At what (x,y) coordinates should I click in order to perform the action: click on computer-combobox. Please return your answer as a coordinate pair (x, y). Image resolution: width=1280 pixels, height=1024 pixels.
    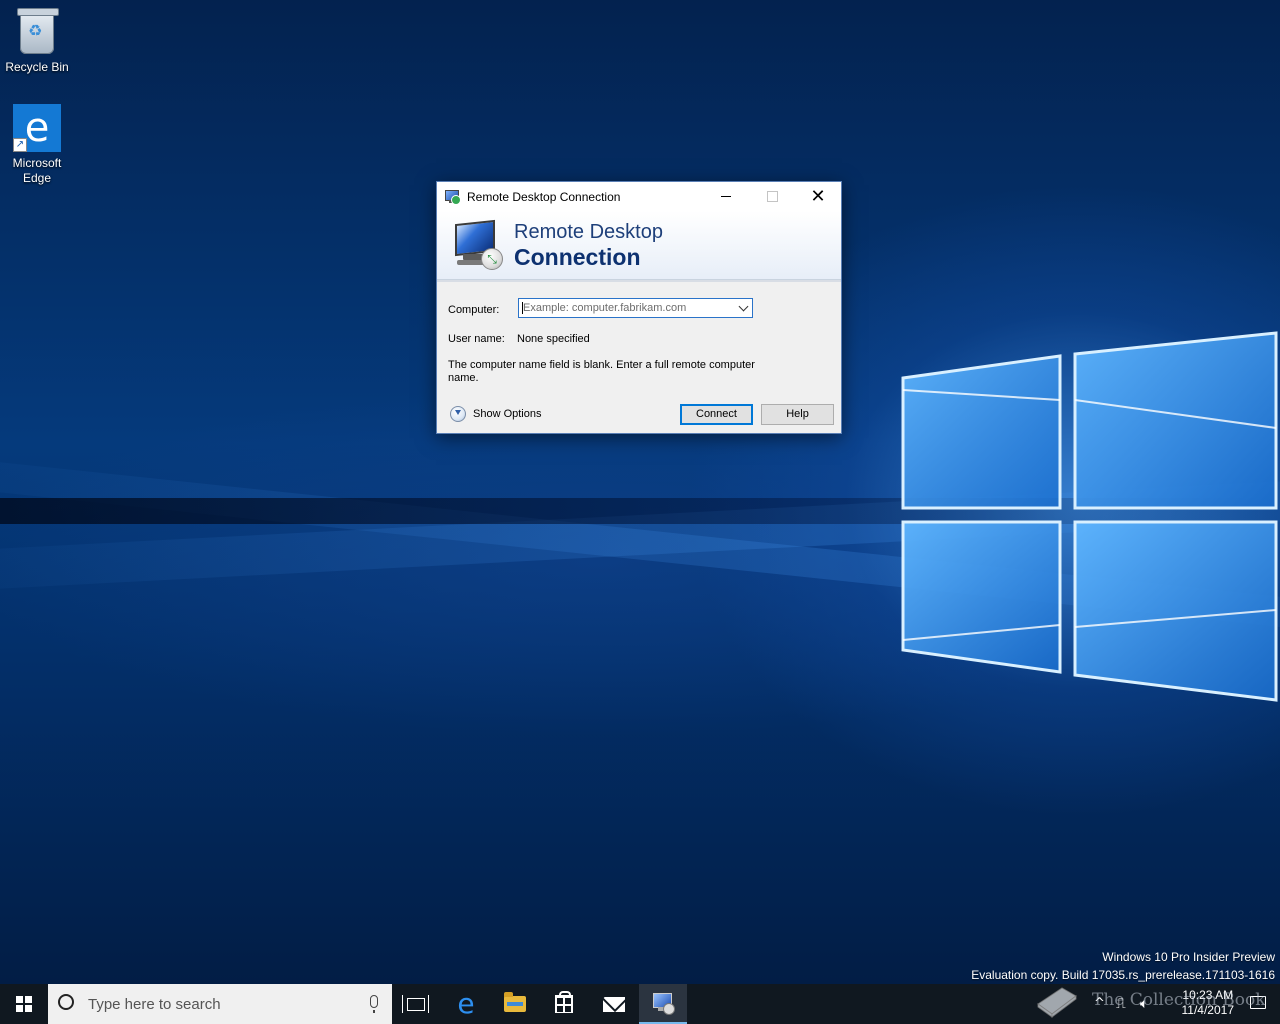
    Looking at the image, I should click on (635, 308).